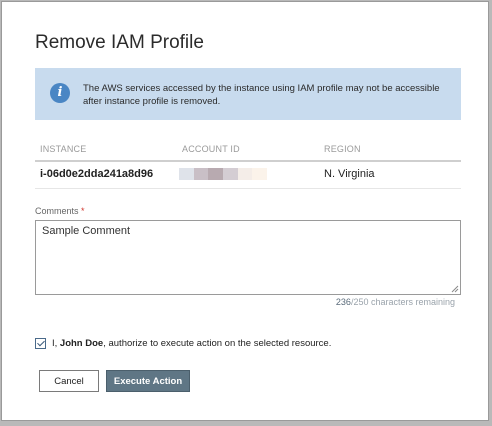 This screenshot has width=492, height=426. I want to click on column-header-account-id: ACCOUNT ID, so click(211, 149).